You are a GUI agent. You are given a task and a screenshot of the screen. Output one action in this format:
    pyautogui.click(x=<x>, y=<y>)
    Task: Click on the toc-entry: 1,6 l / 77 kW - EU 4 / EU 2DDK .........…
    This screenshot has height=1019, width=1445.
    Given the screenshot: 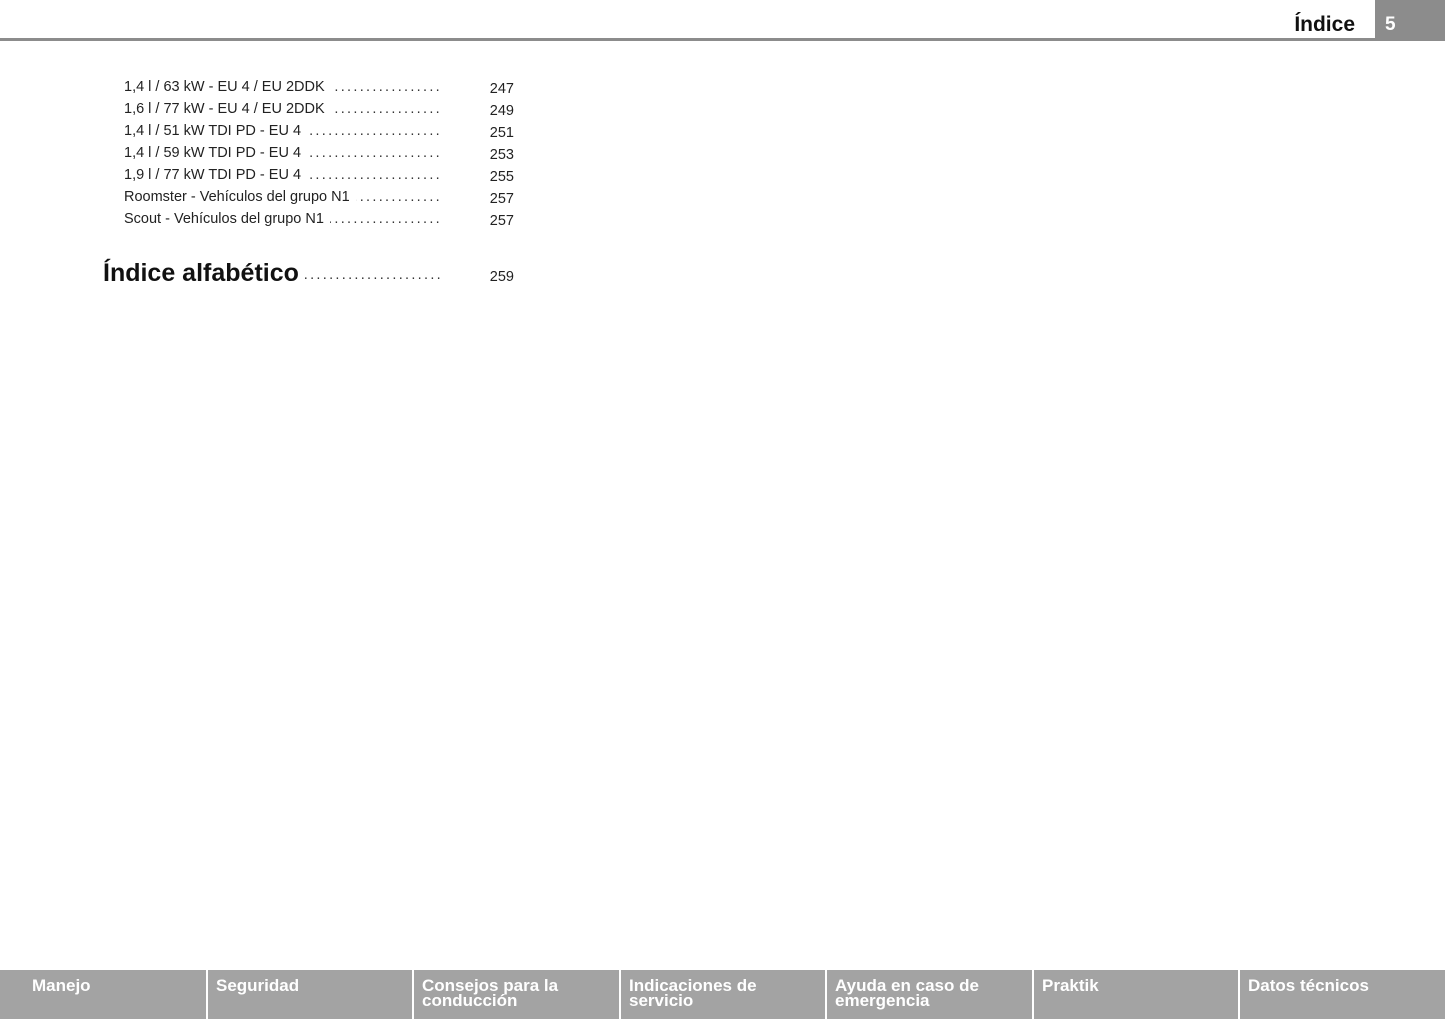 What is the action you would take?
    pyautogui.click(x=319, y=109)
    